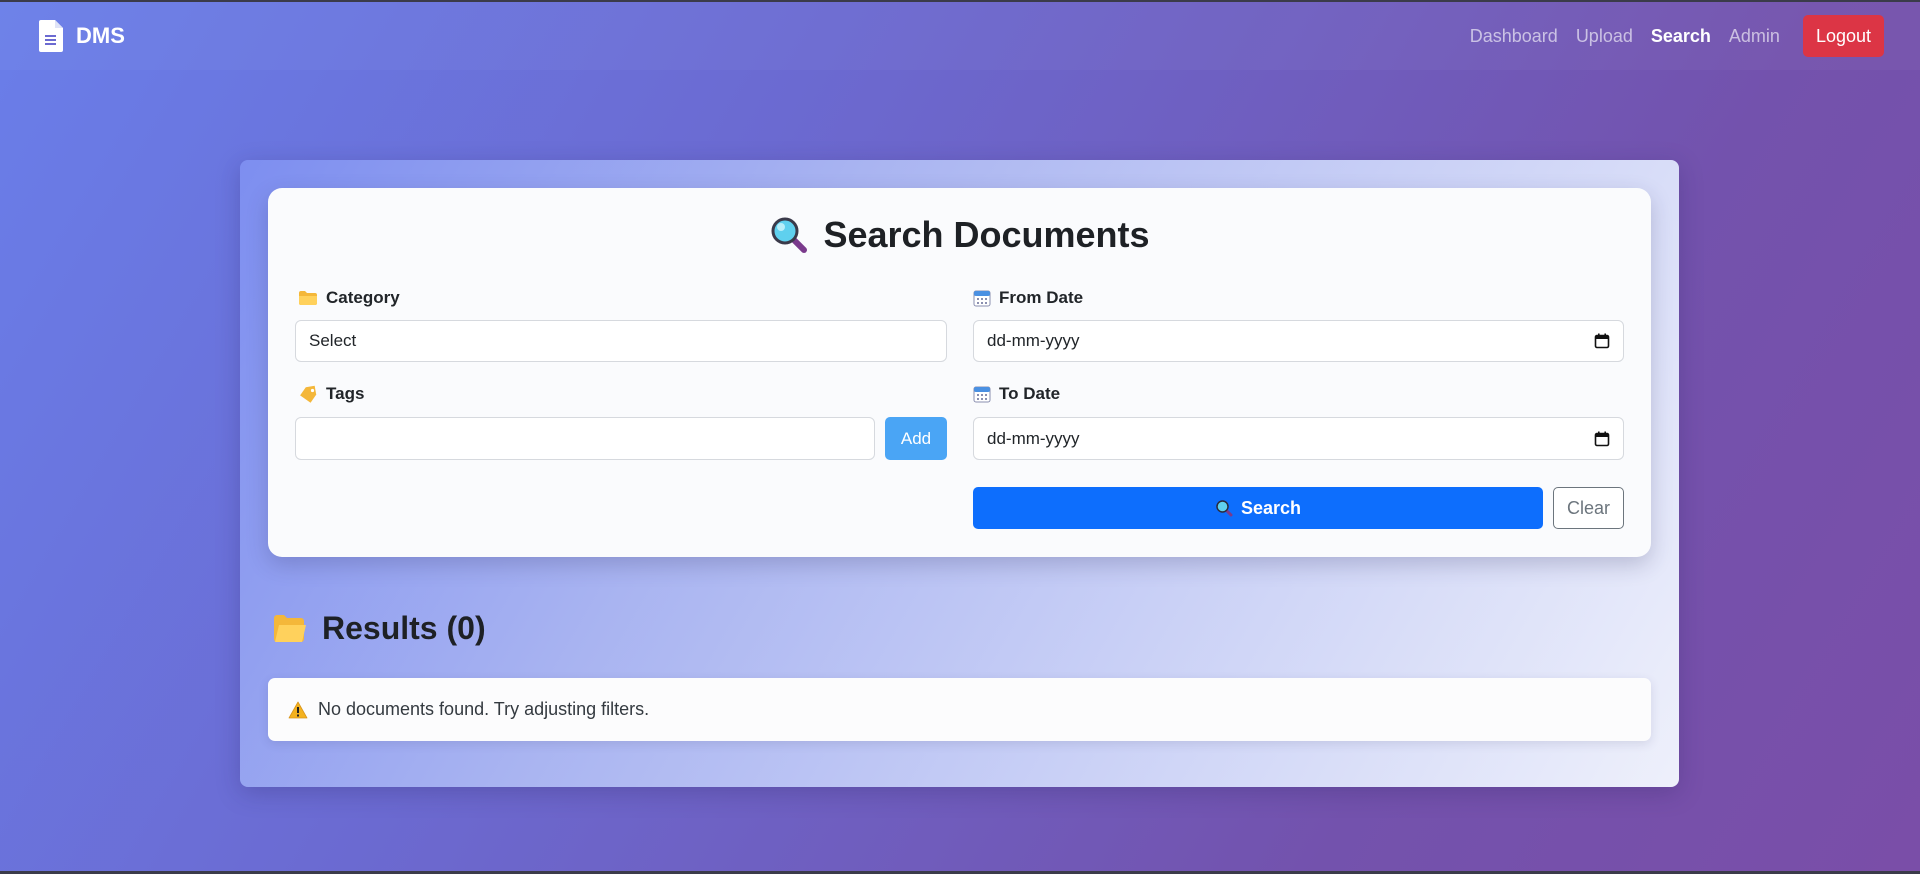  Describe the element at coordinates (1033, 438) in the screenshot. I see `to-date-placeholder: dd-mm-yyyy` at that location.